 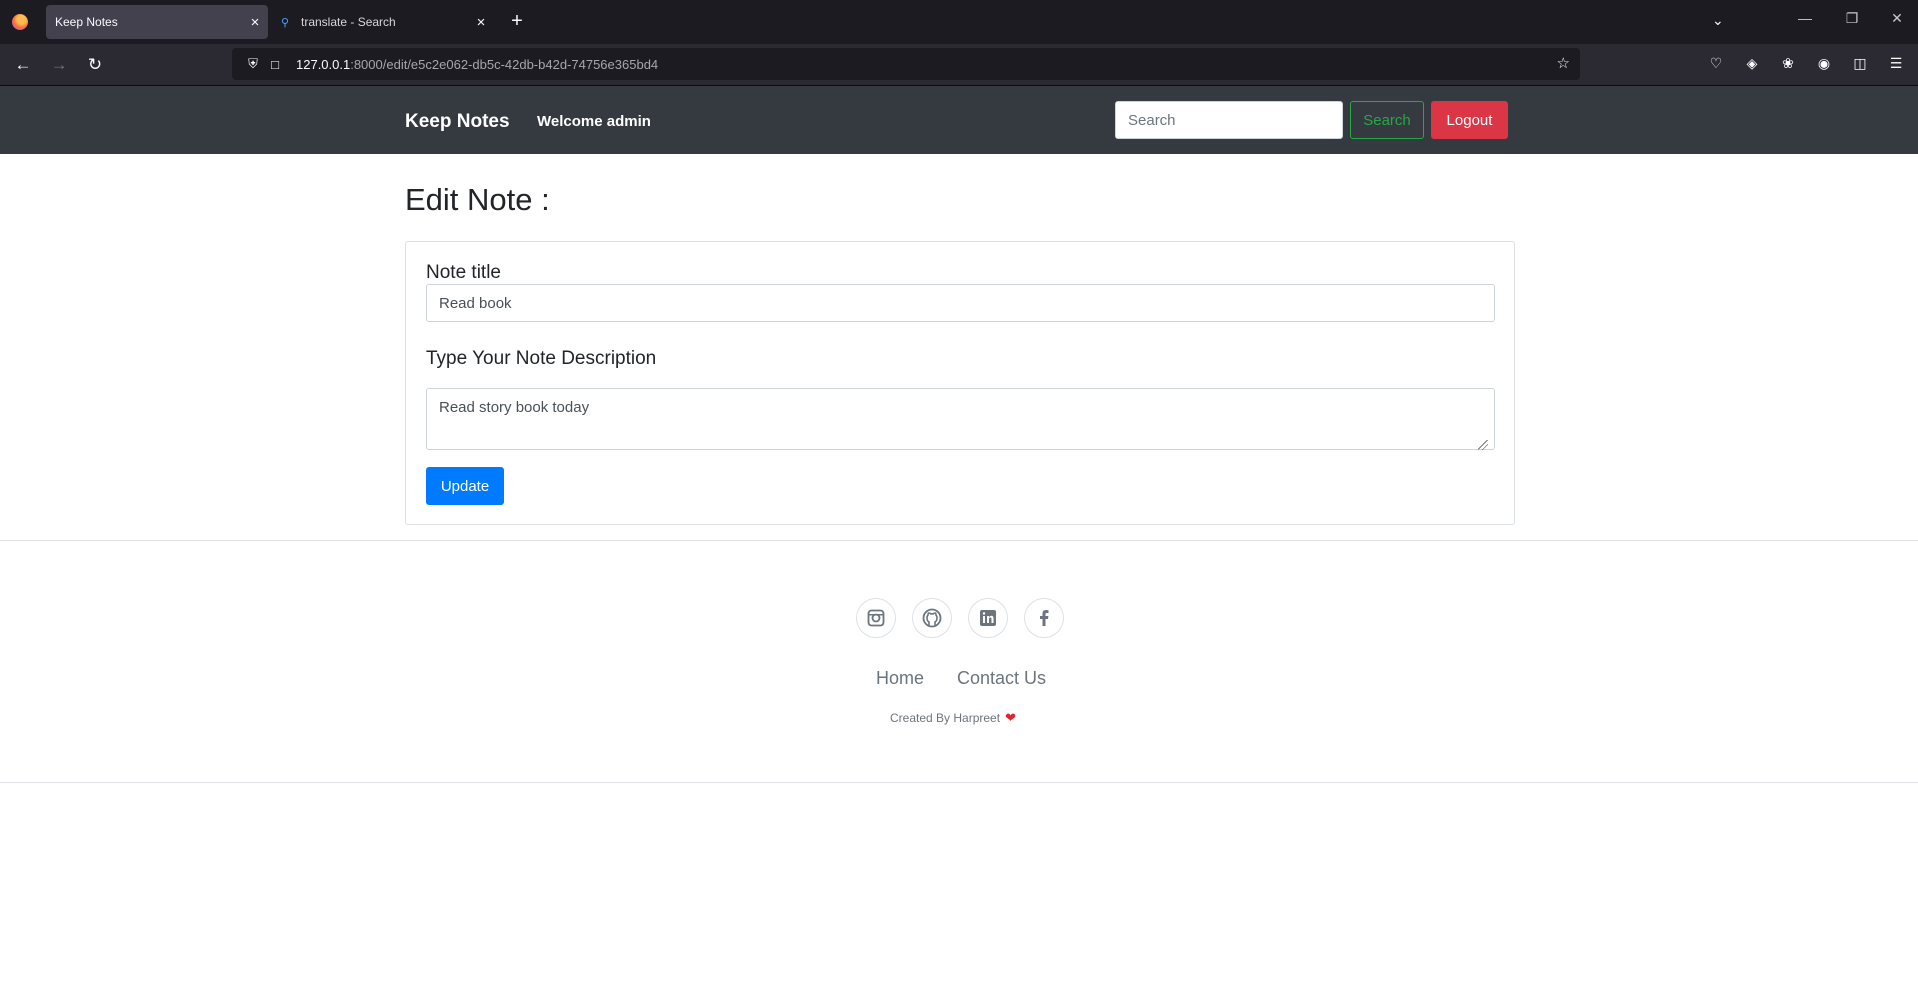 What do you see at coordinates (959, 120) in the screenshot?
I see `site-navbar: Keep Notes Welcome admin Search Logout` at bounding box center [959, 120].